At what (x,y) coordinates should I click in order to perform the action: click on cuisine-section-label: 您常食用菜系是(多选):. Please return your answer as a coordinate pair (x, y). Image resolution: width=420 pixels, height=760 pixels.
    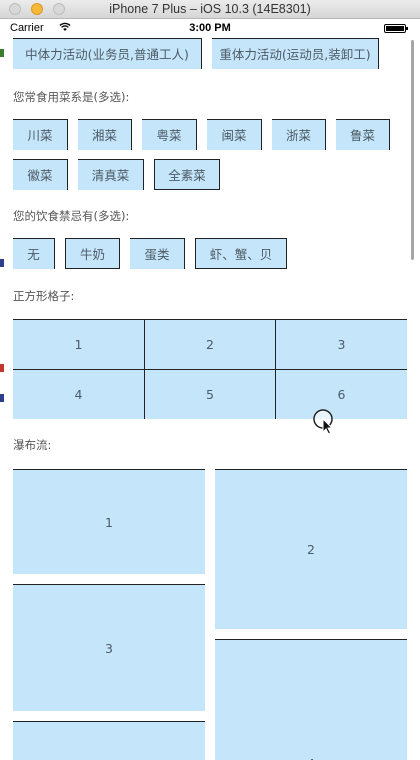
    Looking at the image, I should click on (71, 97).